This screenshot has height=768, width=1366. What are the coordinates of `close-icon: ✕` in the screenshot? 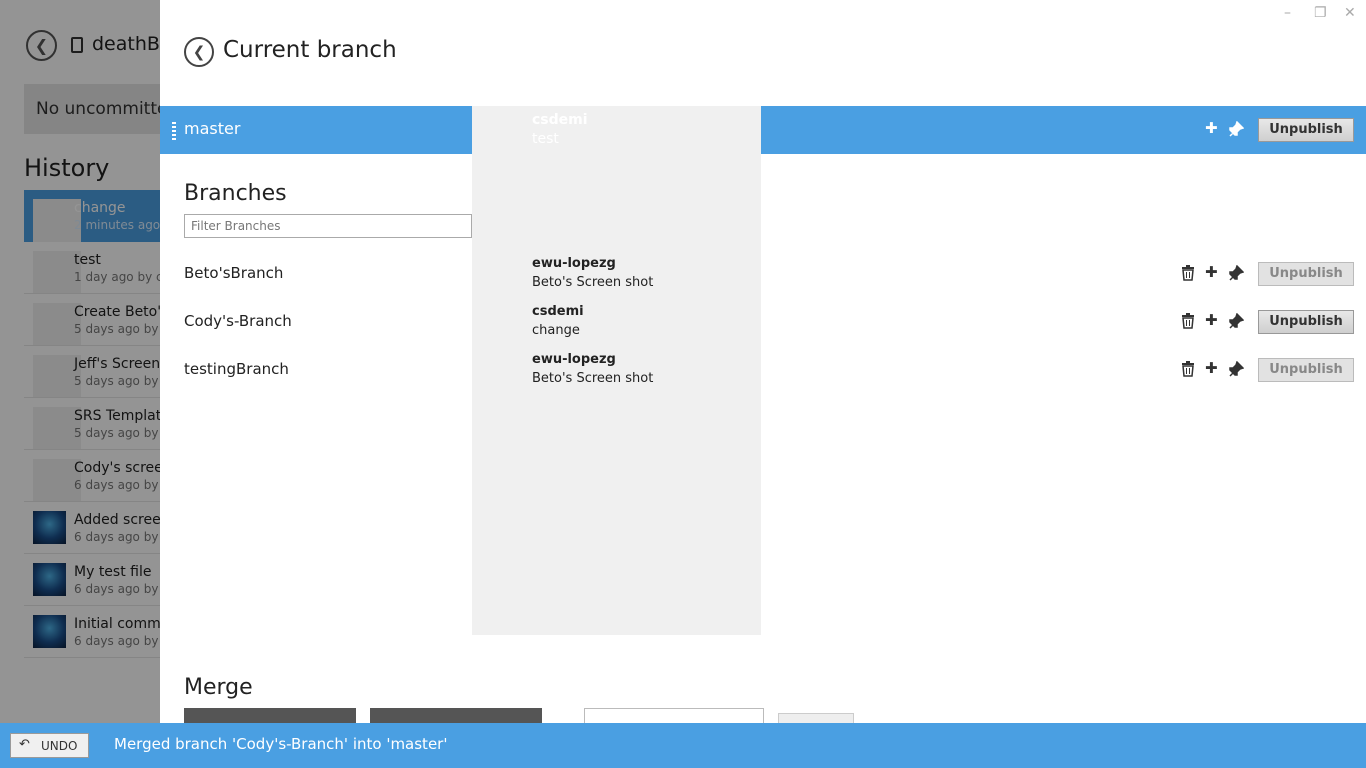 It's located at (1350, 13).